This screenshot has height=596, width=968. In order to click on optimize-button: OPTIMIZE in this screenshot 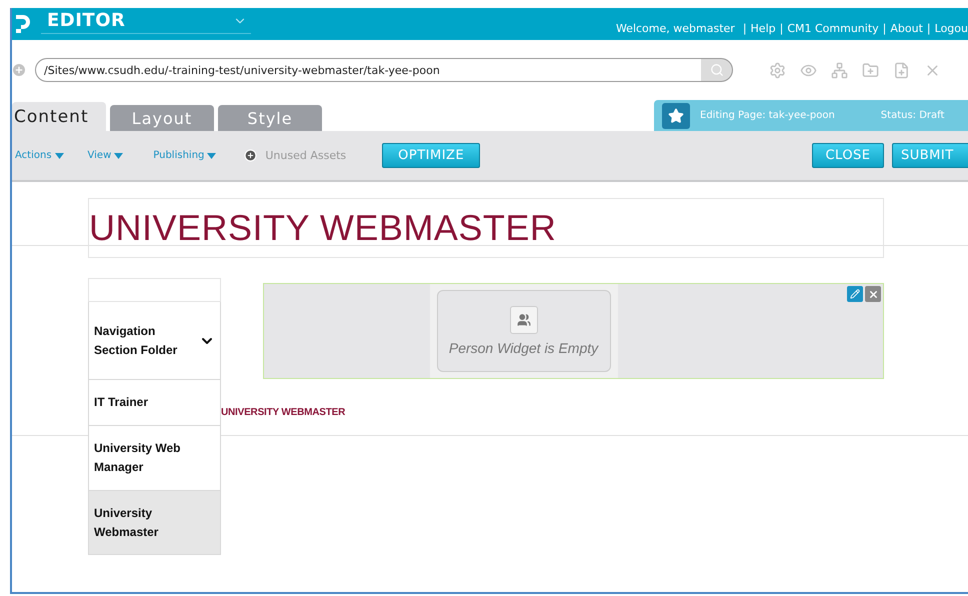, I will do `click(431, 155)`.